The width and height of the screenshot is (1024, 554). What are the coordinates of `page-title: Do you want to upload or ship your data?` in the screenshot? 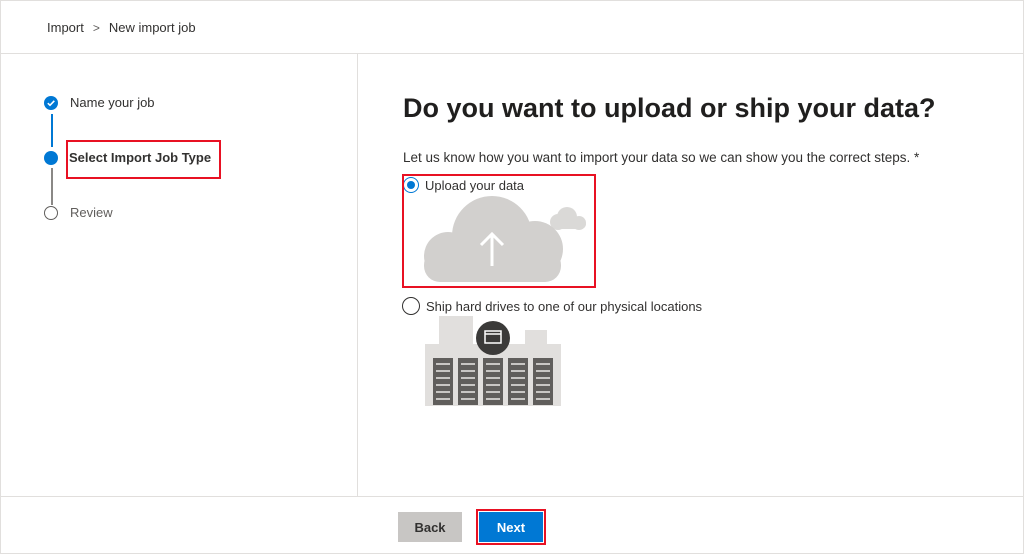 It's located at (669, 108).